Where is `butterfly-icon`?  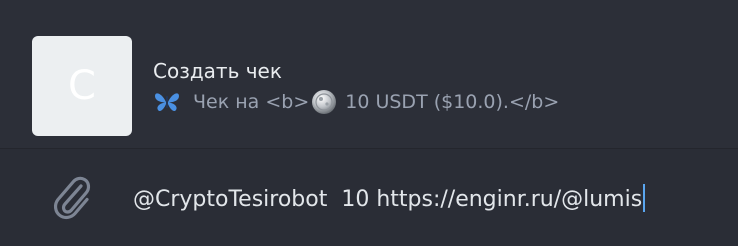
butterfly-icon is located at coordinates (167, 102).